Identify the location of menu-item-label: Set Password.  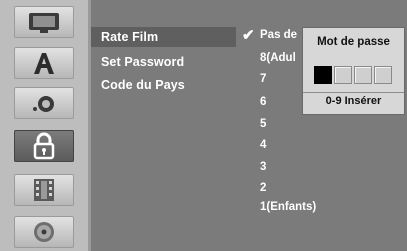
(143, 62).